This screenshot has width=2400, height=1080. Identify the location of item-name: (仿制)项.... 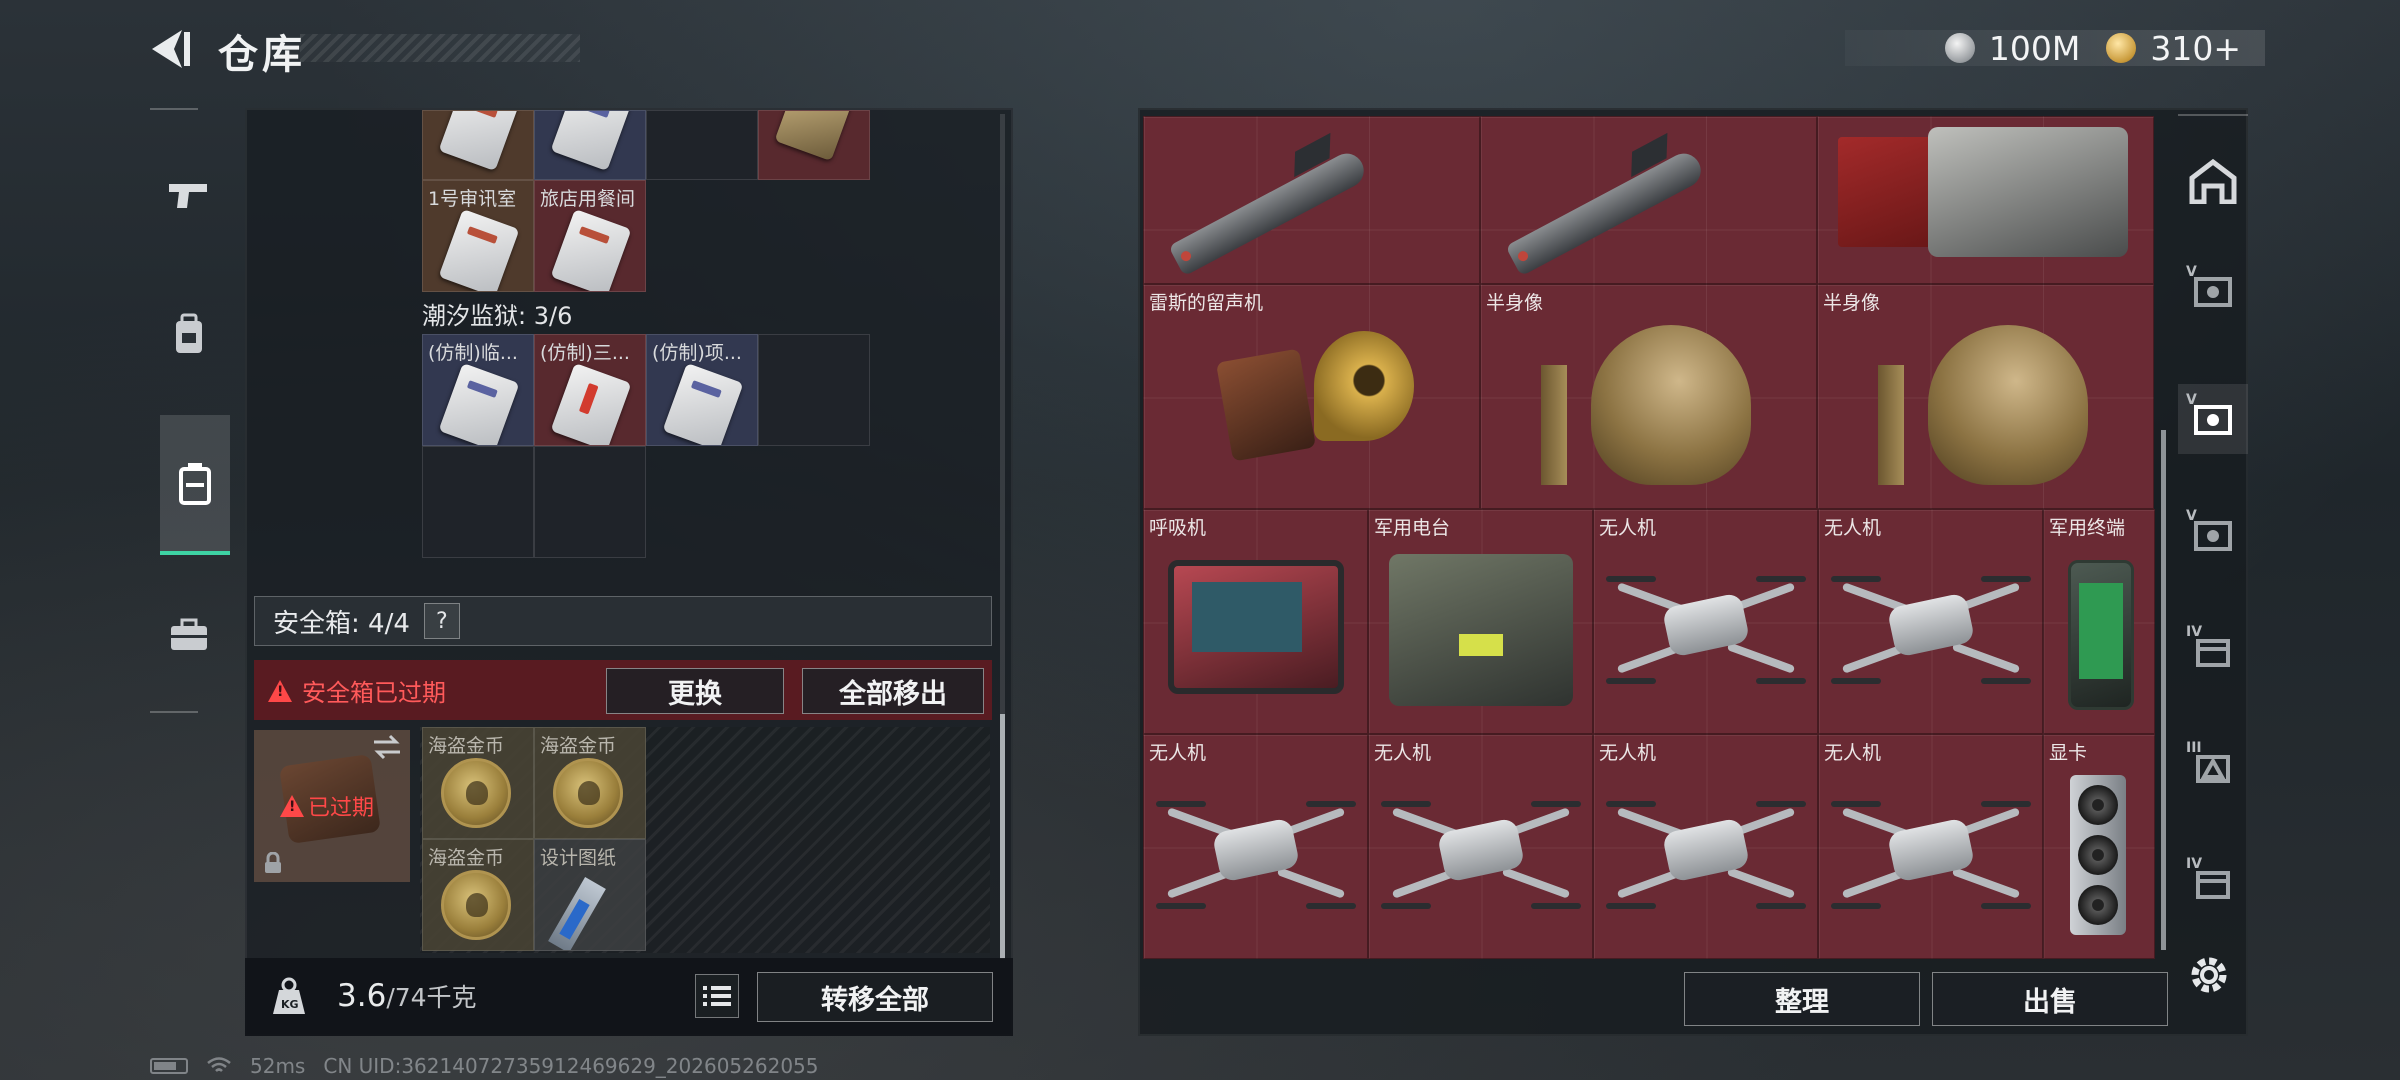
(697, 353).